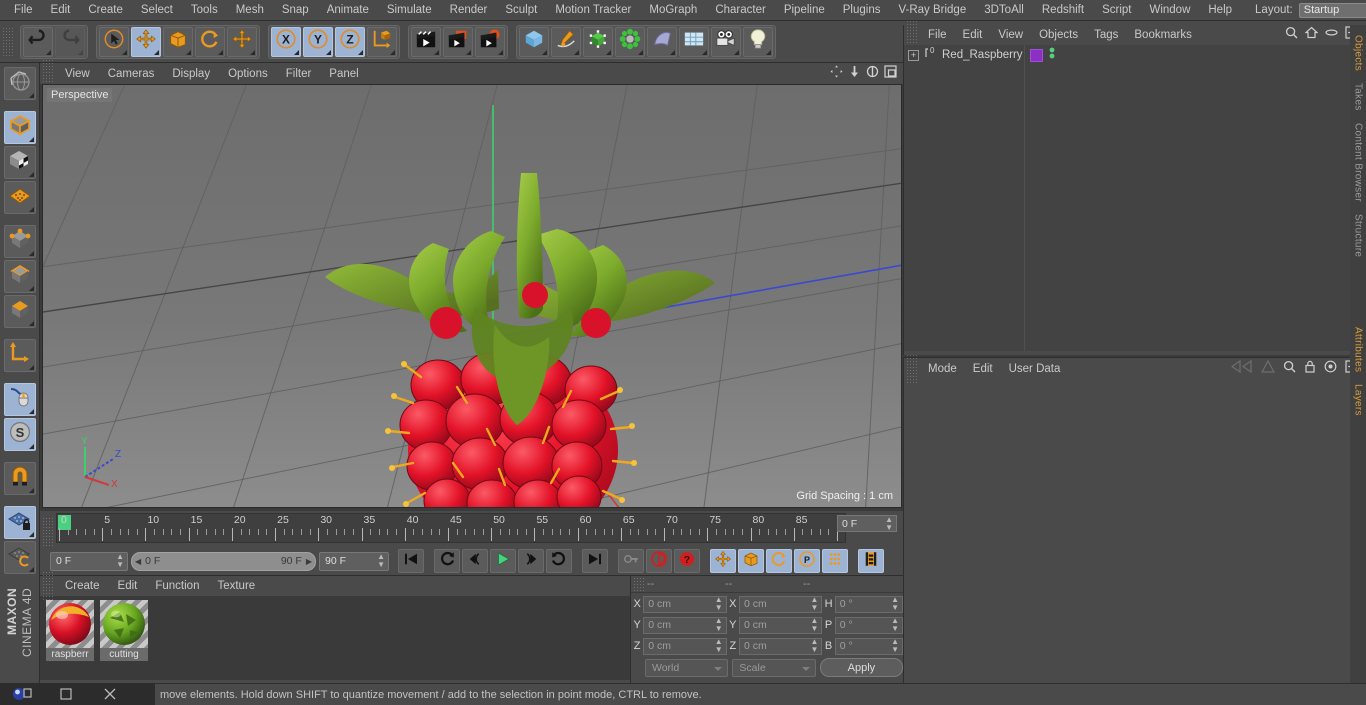  Describe the element at coordinates (223, 561) in the screenshot. I see `preview-range-slider: ◀ 0 F 90 F ▶` at that location.